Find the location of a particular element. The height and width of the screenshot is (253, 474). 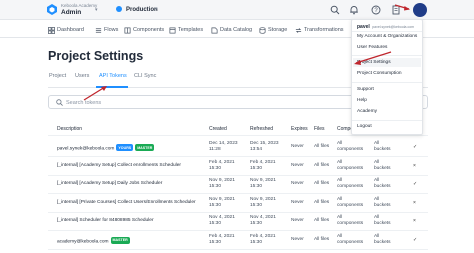

master-badge: MASTER is located at coordinates (145, 147).